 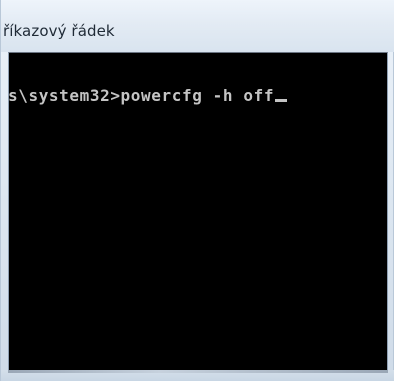 I want to click on command-line: s\system32>powercfg -h off, so click(x=148, y=96).